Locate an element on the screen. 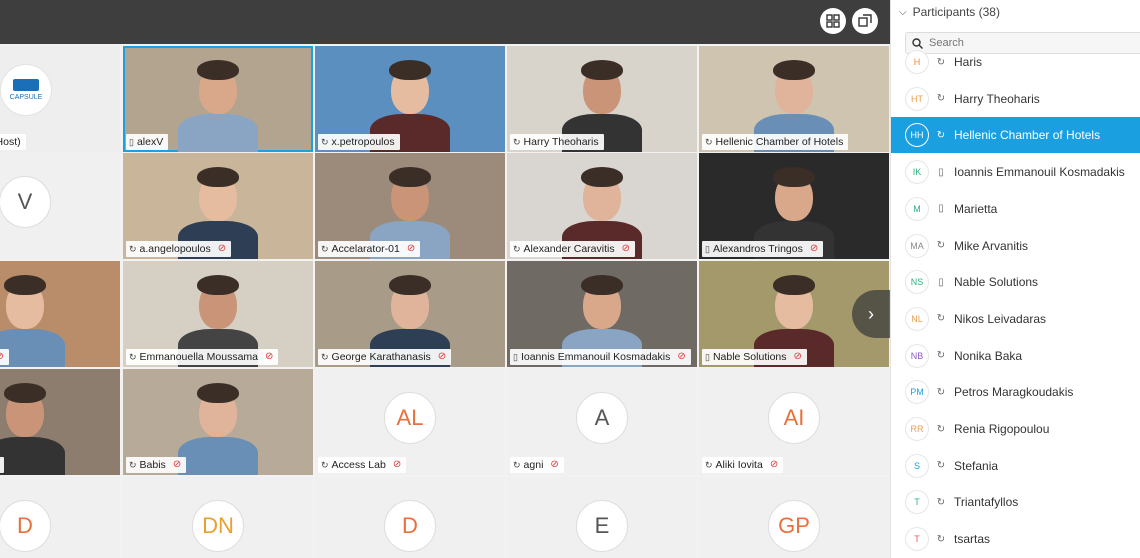 The height and width of the screenshot is (558, 1140). video-tile: ▯ Ioannis Emmanouil Kosmadakis ⊘ is located at coordinates (602, 314).